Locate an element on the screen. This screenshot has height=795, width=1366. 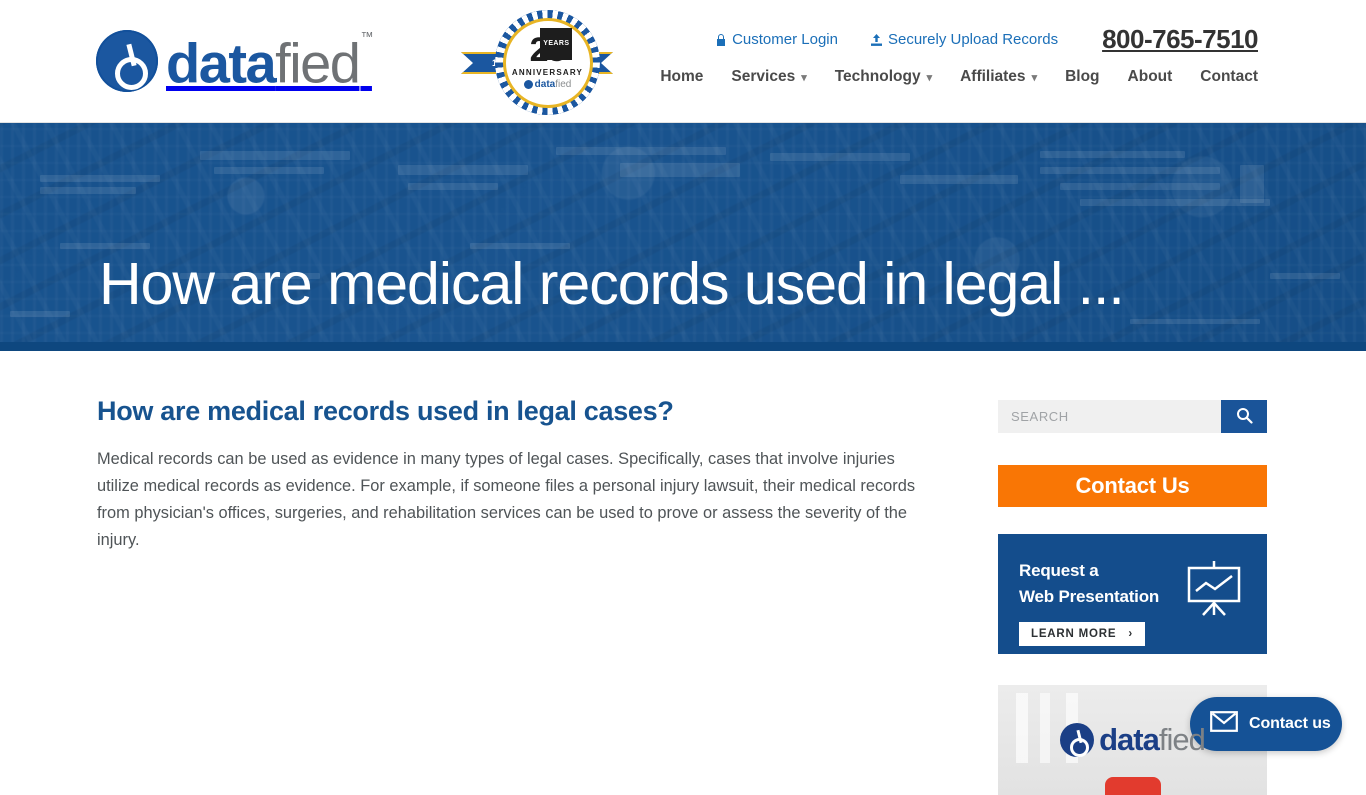
video-datafied-logo: datafied is located at coordinates (1133, 739).